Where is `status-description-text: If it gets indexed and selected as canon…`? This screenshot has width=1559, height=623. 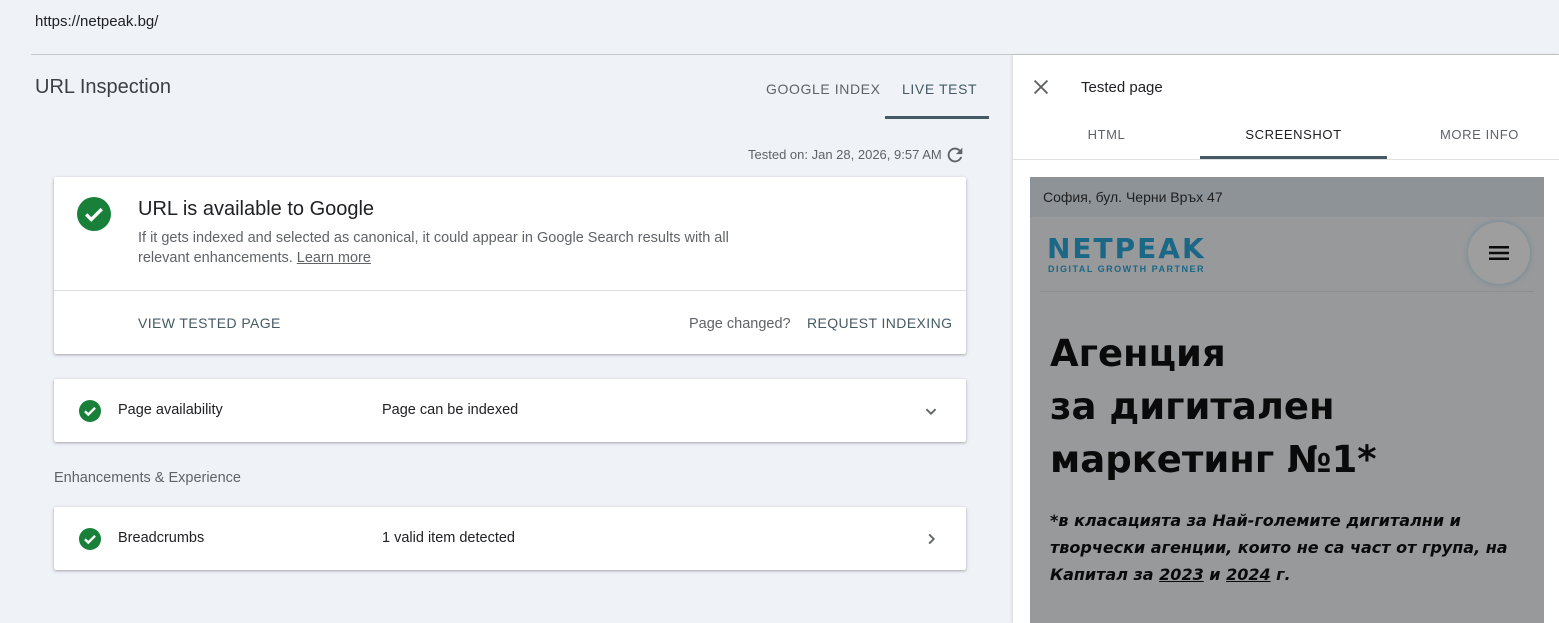
status-description-text: If it gets indexed and selected as canon… is located at coordinates (433, 248).